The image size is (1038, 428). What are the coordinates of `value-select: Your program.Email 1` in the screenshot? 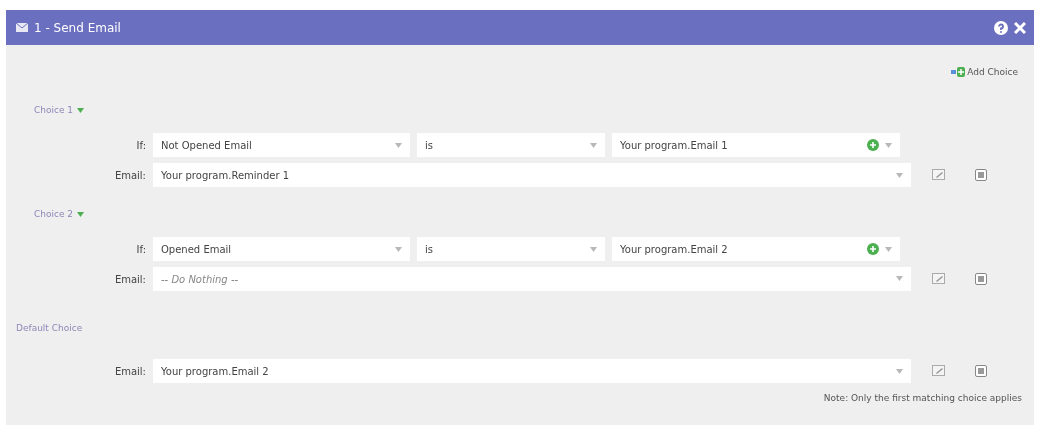 It's located at (756, 145).